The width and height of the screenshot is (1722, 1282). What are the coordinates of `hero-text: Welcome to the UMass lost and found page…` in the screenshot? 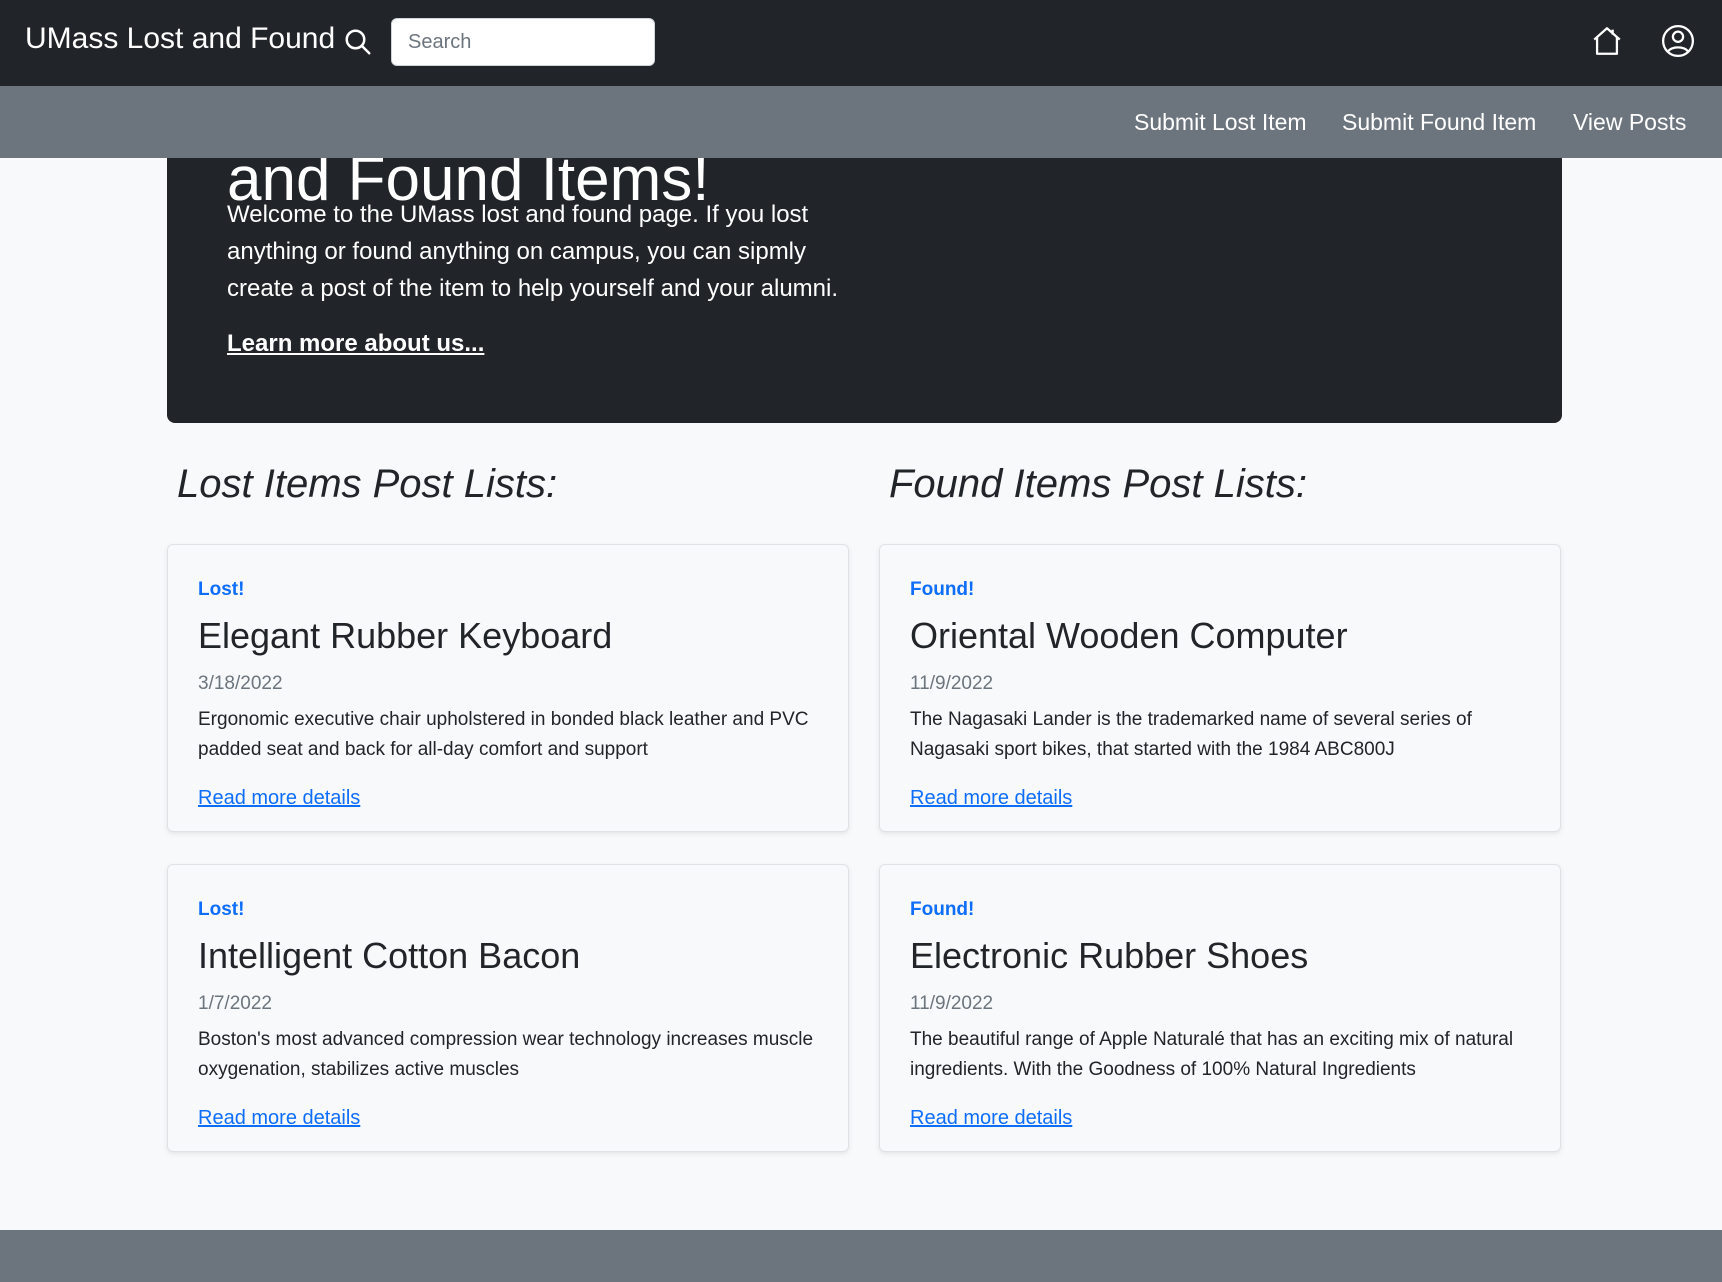 It's located at (533, 251).